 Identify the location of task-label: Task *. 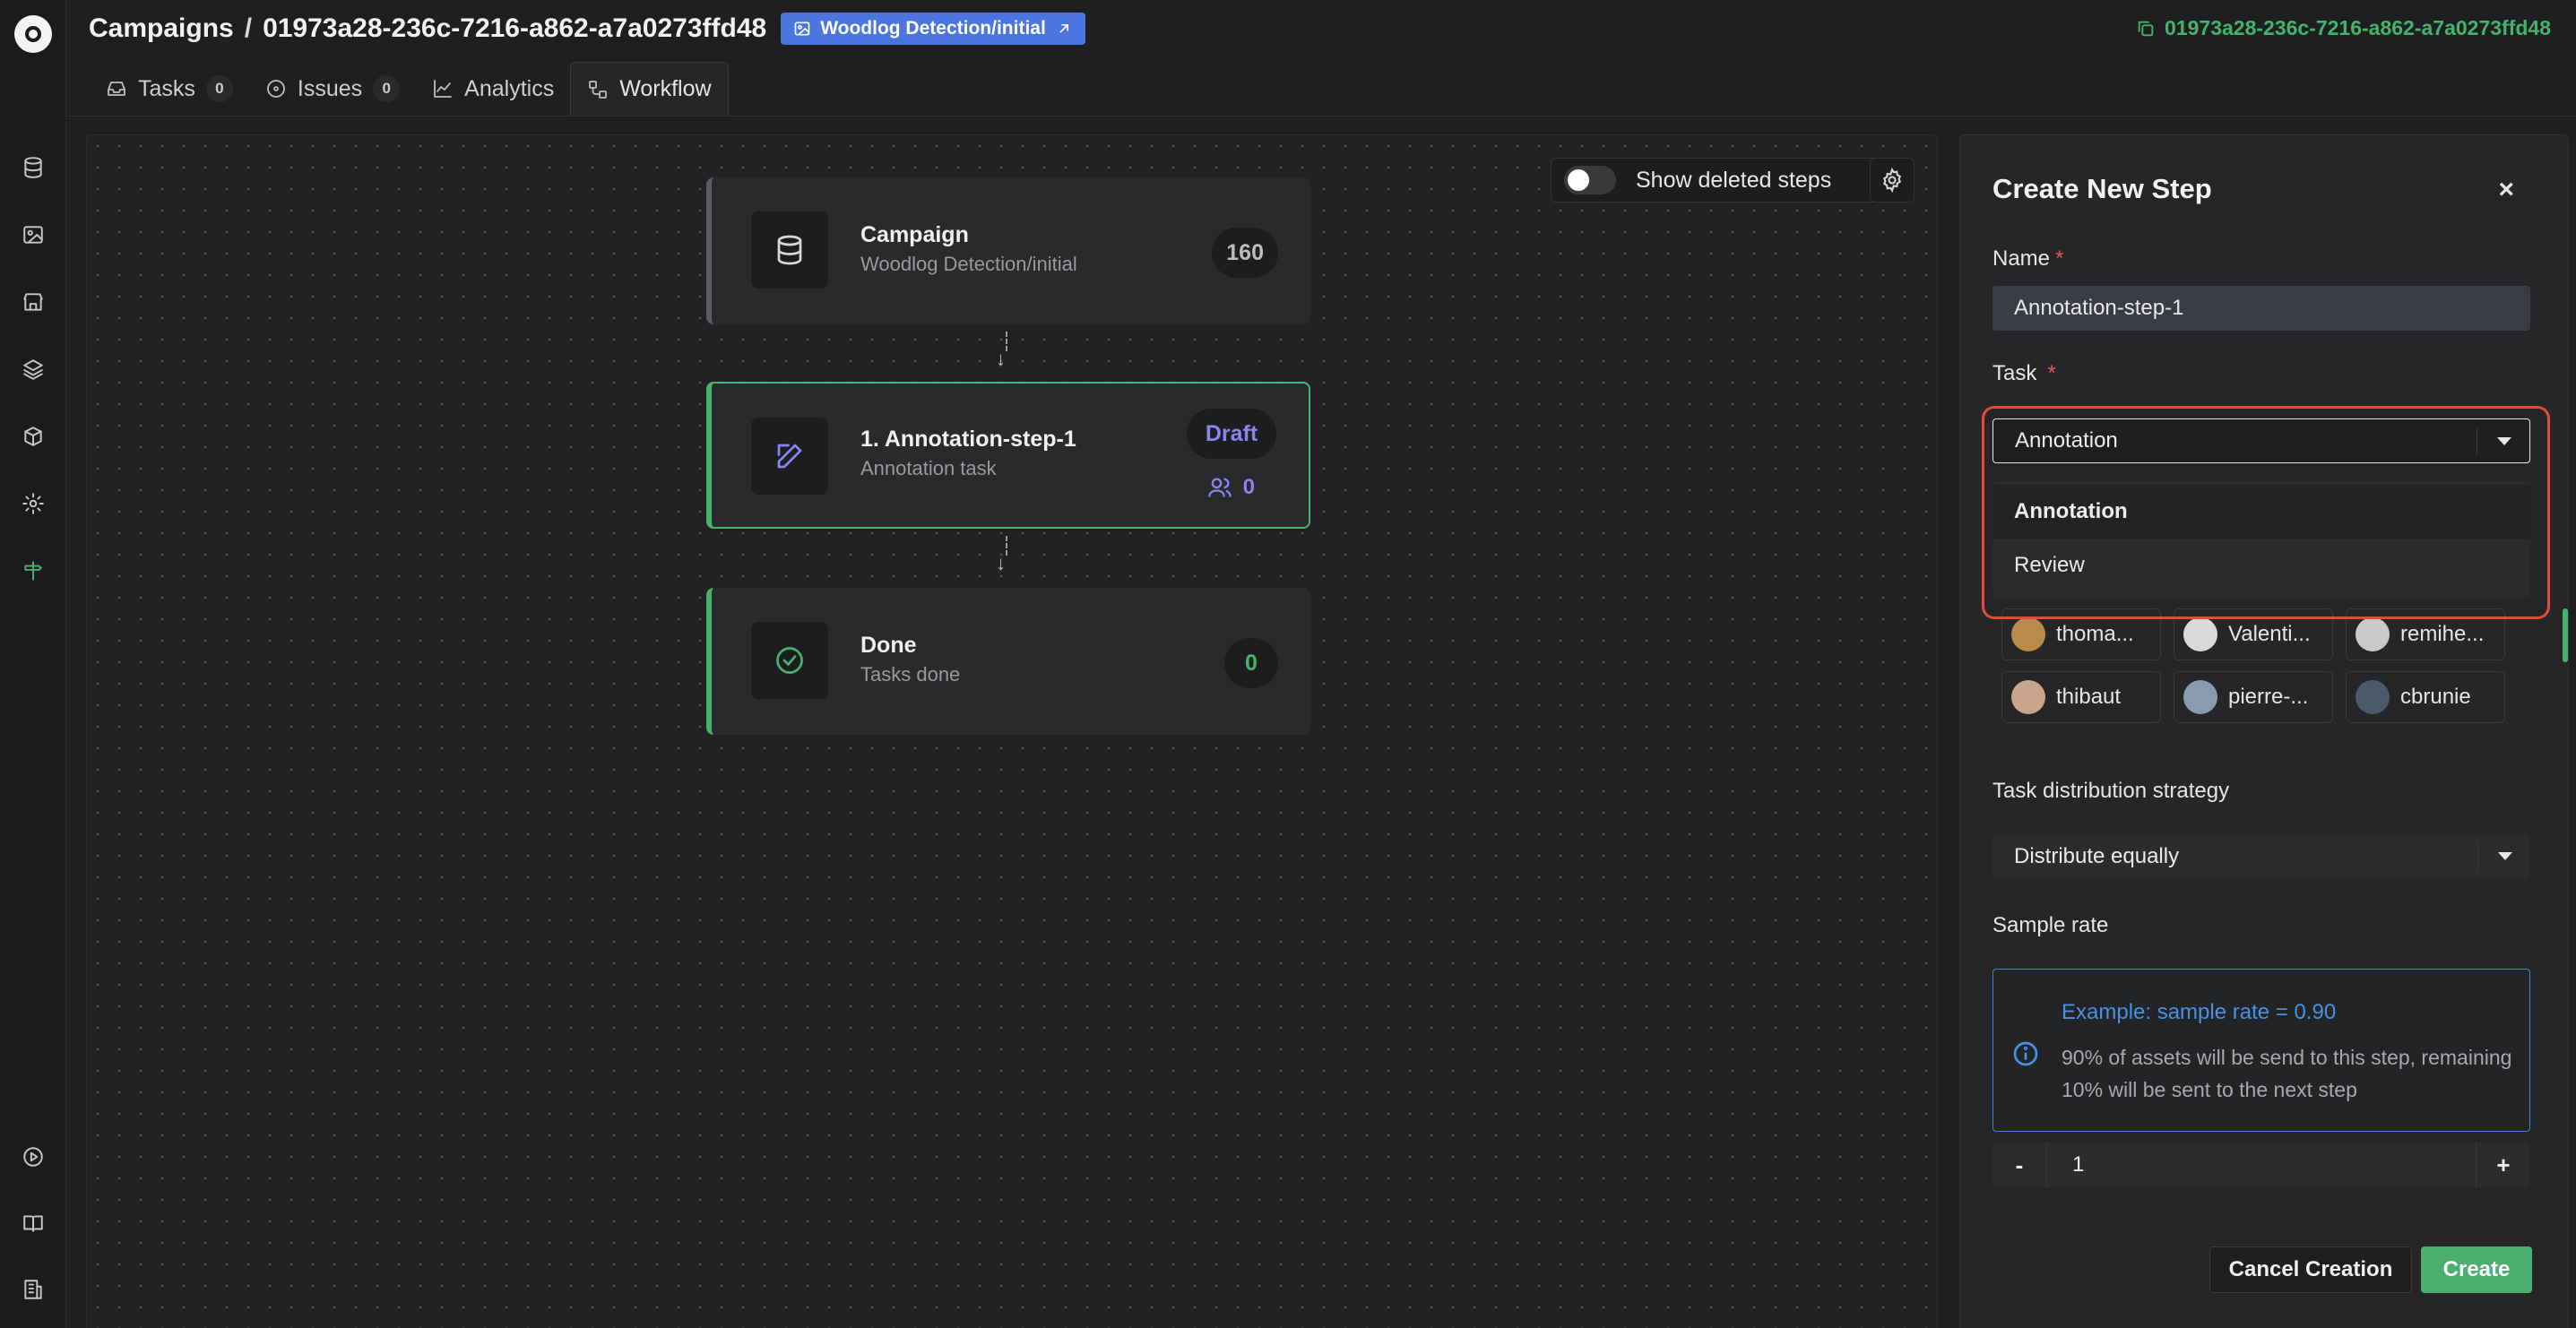
(2024, 374).